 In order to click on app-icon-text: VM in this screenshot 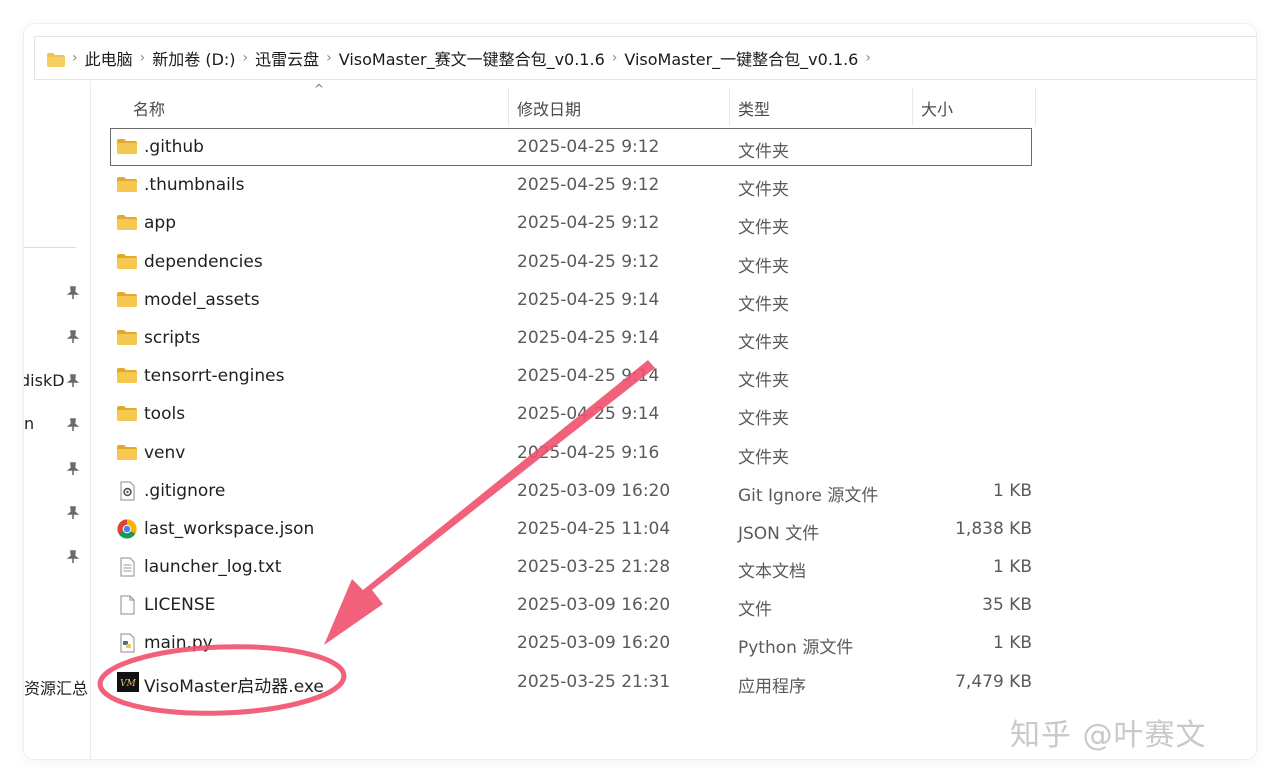, I will do `click(128, 684)`.